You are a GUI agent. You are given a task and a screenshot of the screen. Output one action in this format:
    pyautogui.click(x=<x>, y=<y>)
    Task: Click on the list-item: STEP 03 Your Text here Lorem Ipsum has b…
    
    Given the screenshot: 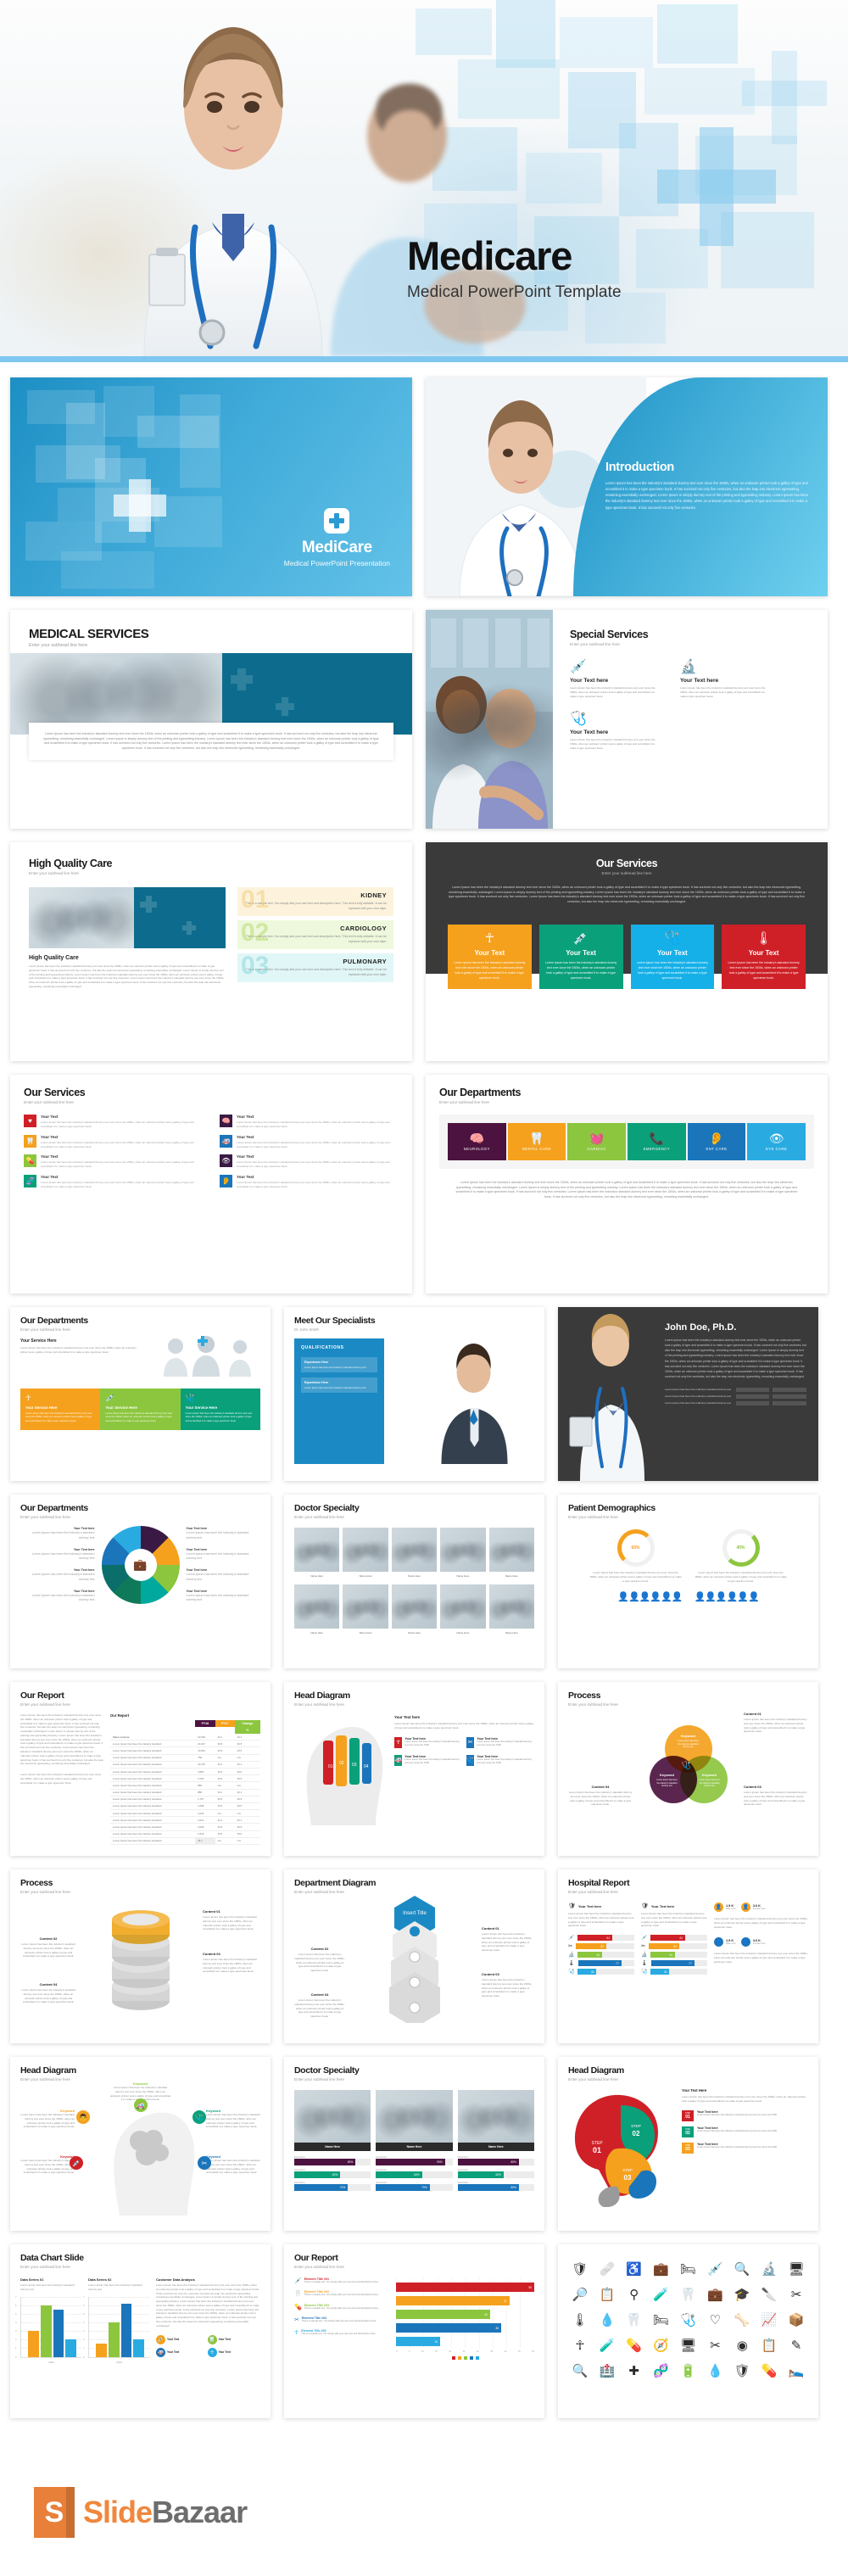 What is the action you would take?
    pyautogui.click(x=745, y=2148)
    